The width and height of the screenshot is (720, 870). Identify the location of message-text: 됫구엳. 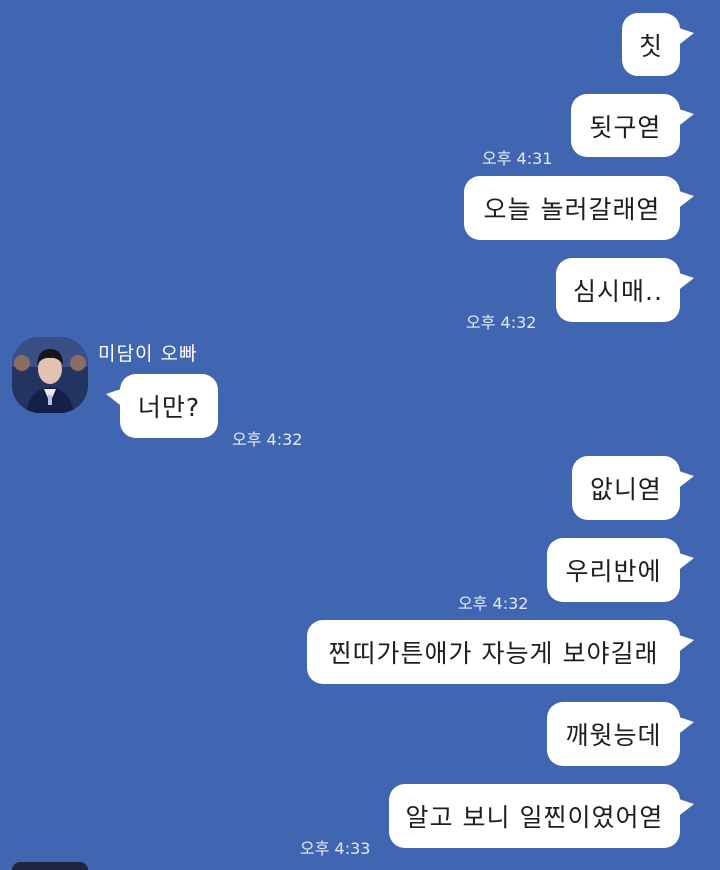
(625, 127).